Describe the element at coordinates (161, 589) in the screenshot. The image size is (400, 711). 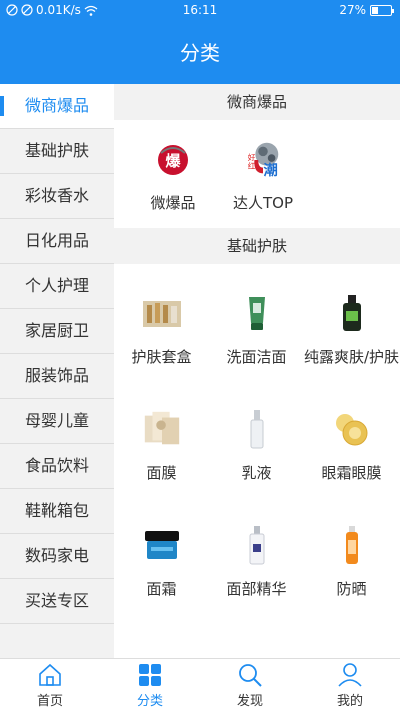
I see `category-item-label: 面霜` at that location.